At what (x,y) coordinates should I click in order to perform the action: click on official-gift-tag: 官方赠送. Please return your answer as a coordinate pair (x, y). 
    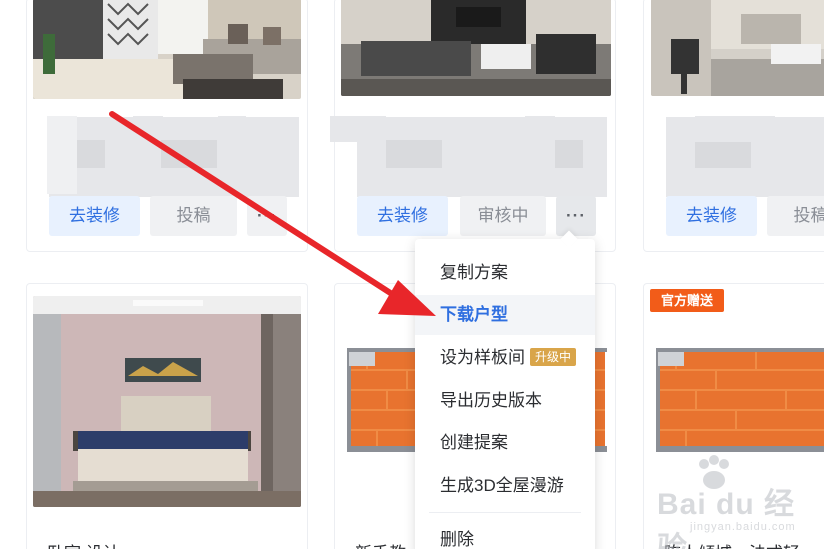
    Looking at the image, I should click on (687, 300).